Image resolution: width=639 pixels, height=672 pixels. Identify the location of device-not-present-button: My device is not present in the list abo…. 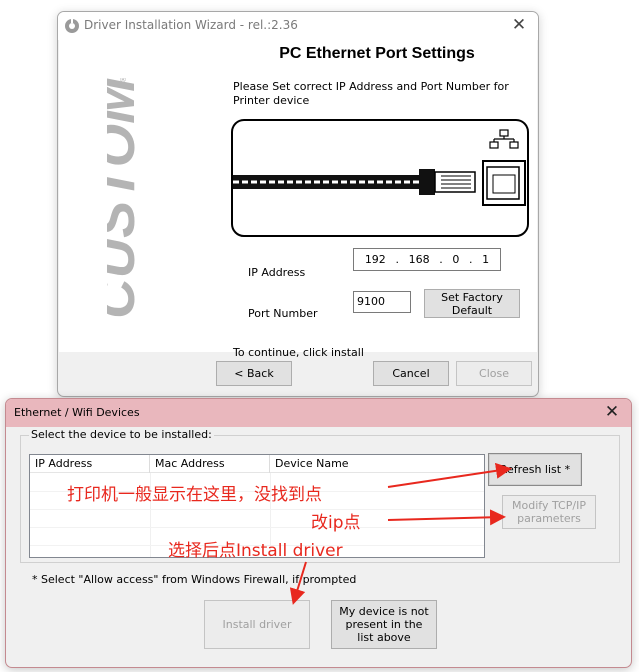
(384, 624).